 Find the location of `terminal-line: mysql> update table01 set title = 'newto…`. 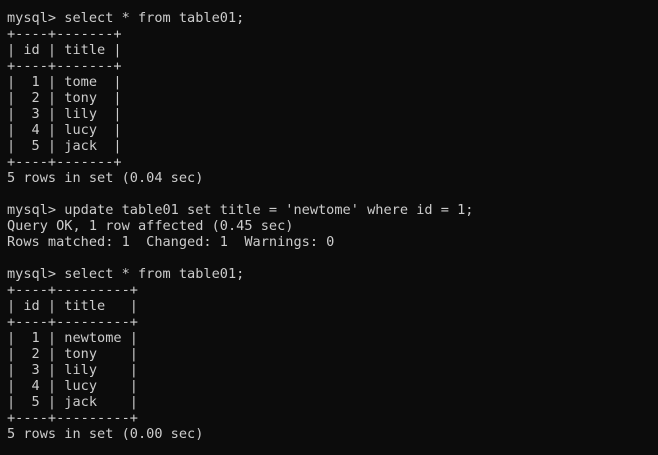

terminal-line: mysql> update table01 set title = 'newto… is located at coordinates (240, 210).